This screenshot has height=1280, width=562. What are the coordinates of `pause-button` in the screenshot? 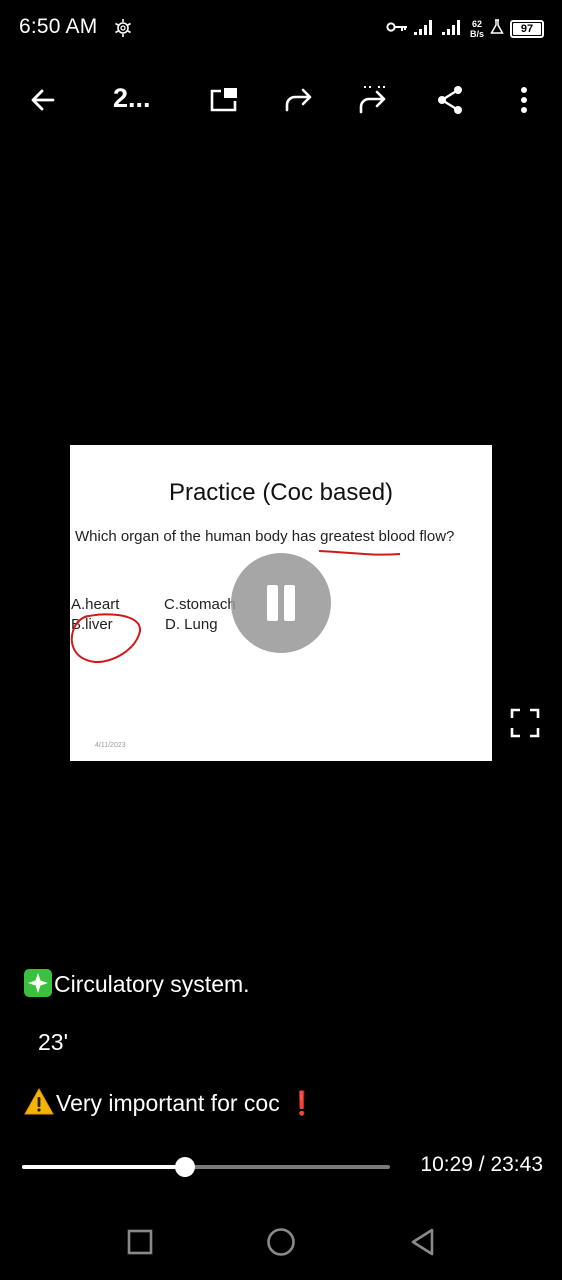 It's located at (281, 603).